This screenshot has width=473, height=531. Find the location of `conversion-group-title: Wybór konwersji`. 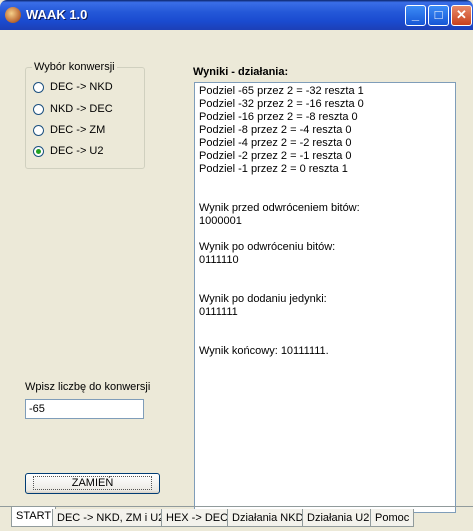

conversion-group-title: Wybór konwersji is located at coordinates (74, 67).